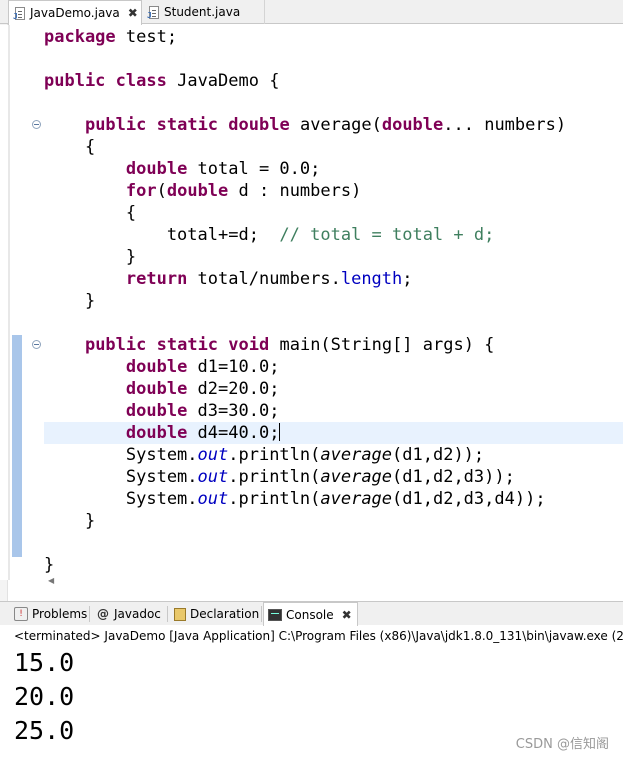 This screenshot has height=760, width=623. What do you see at coordinates (21, 614) in the screenshot?
I see `problems-icon: !` at bounding box center [21, 614].